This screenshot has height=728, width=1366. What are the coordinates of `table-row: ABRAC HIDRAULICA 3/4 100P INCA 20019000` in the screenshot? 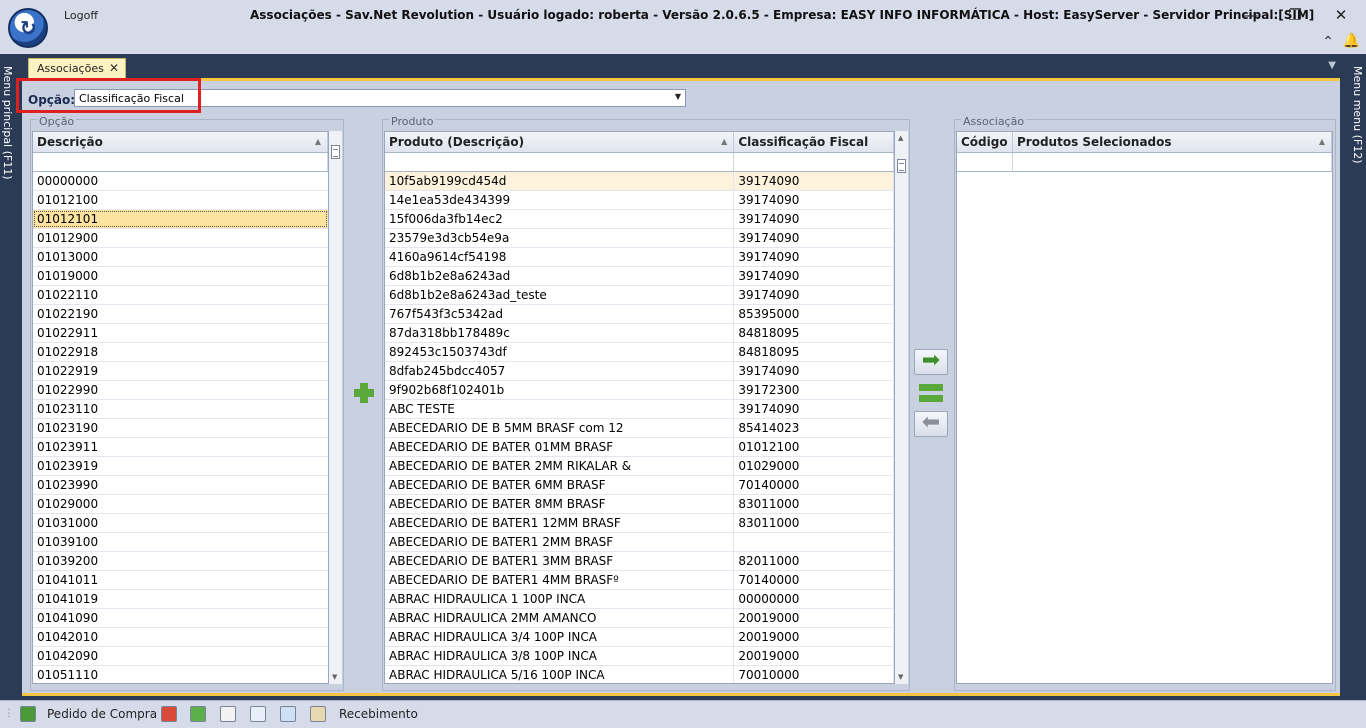 It's located at (639, 637).